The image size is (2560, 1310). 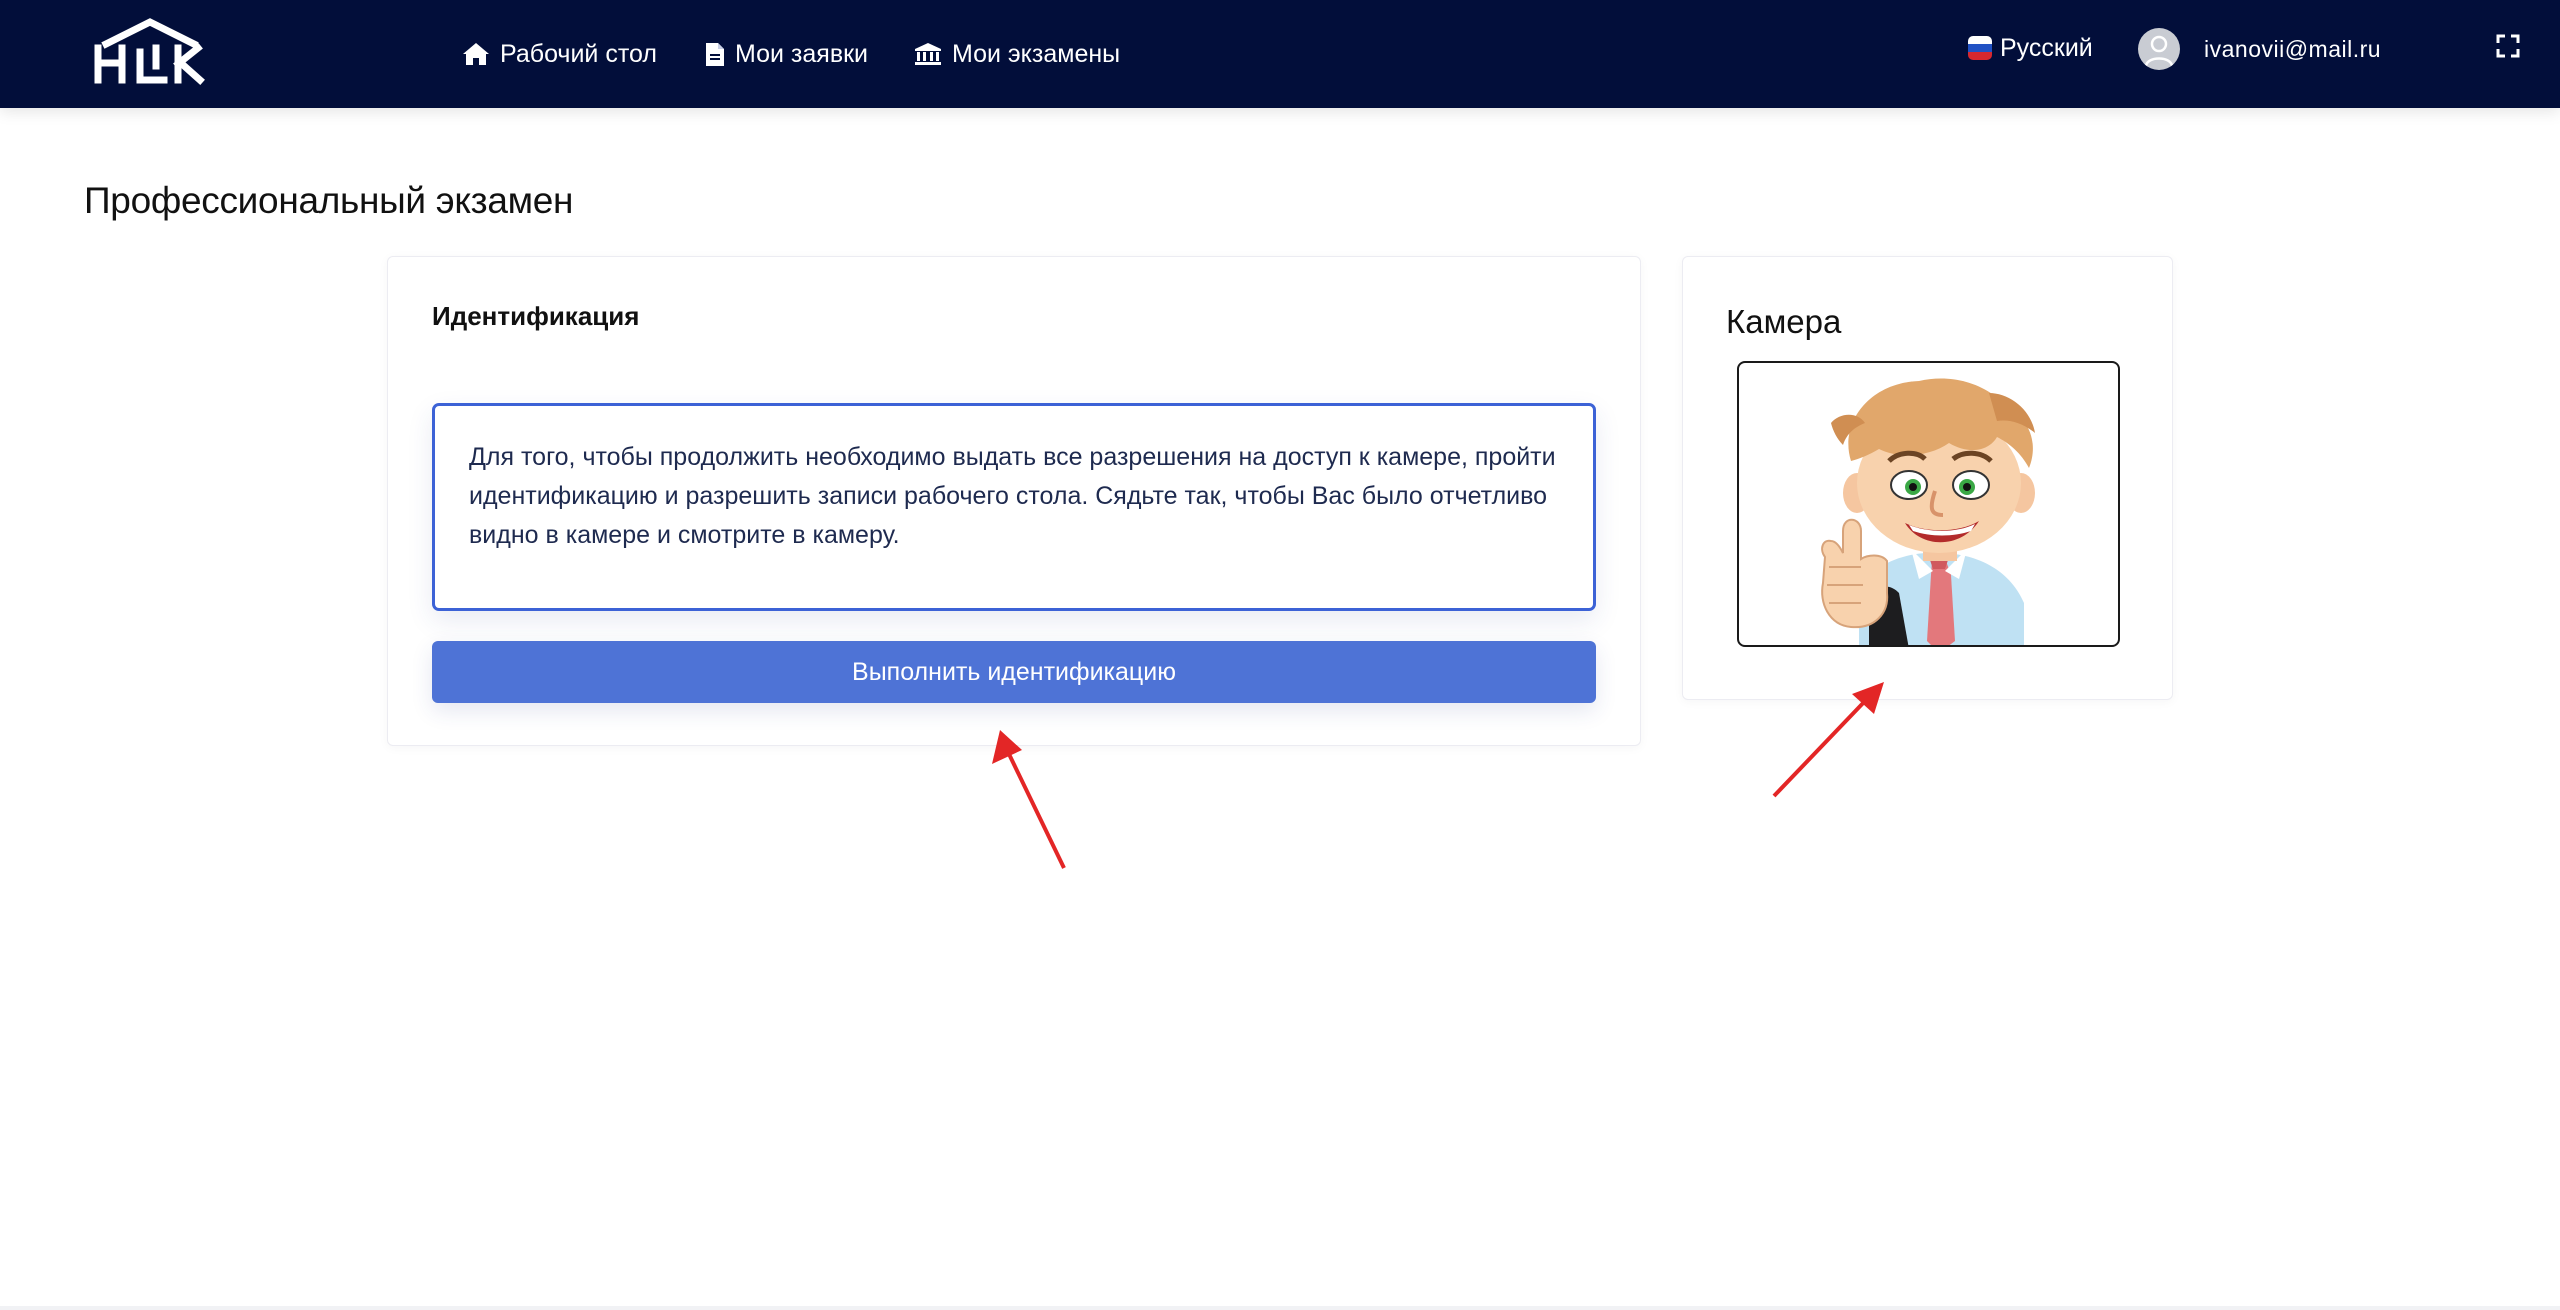 What do you see at coordinates (536, 316) in the screenshot?
I see `identification-title: Идентификация` at bounding box center [536, 316].